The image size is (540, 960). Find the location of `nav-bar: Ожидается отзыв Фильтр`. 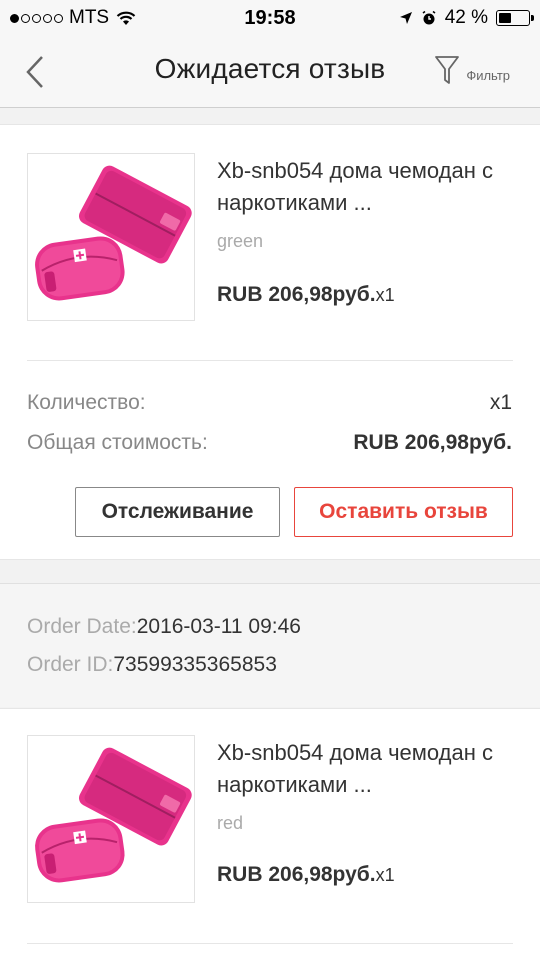

nav-bar: Ожидается отзыв Фильтр is located at coordinates (270, 72).